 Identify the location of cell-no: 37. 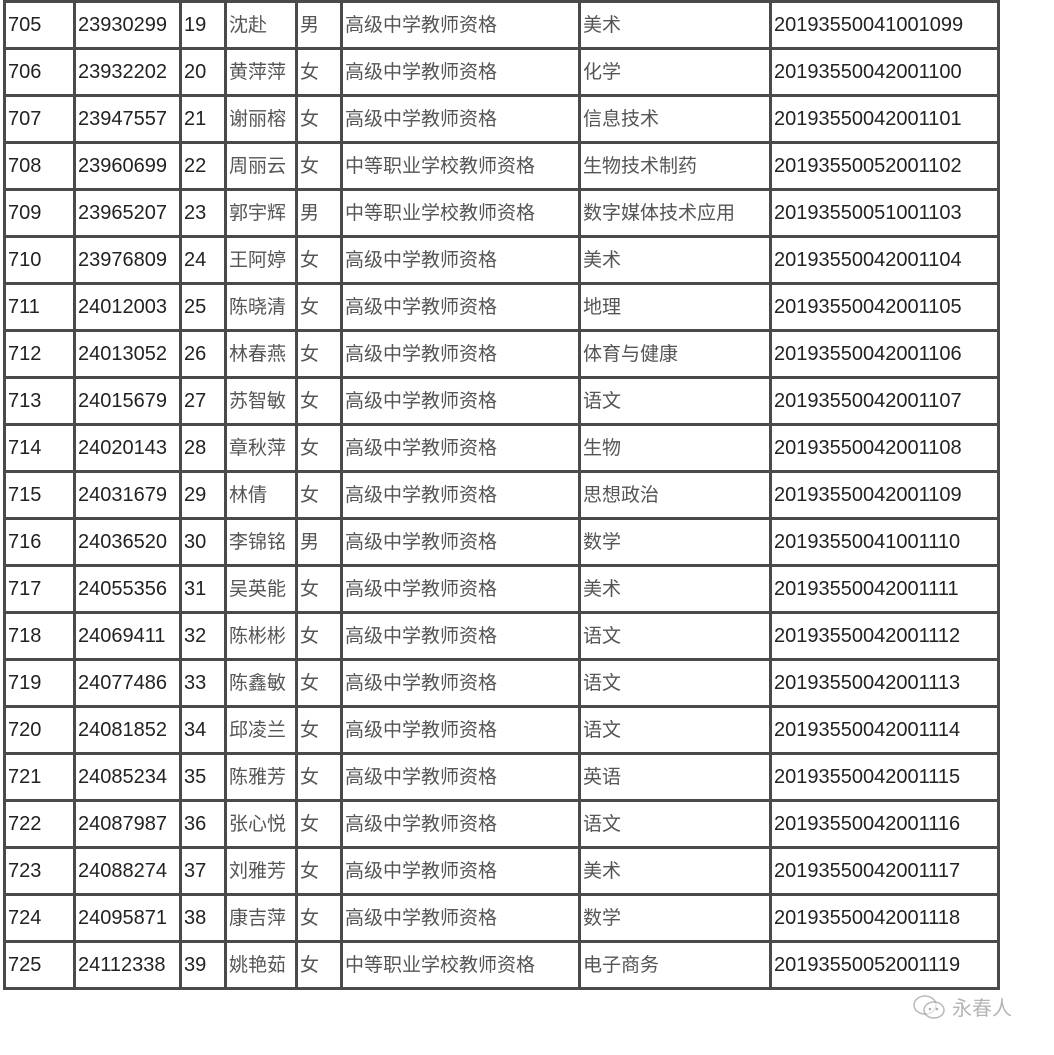
(201, 869).